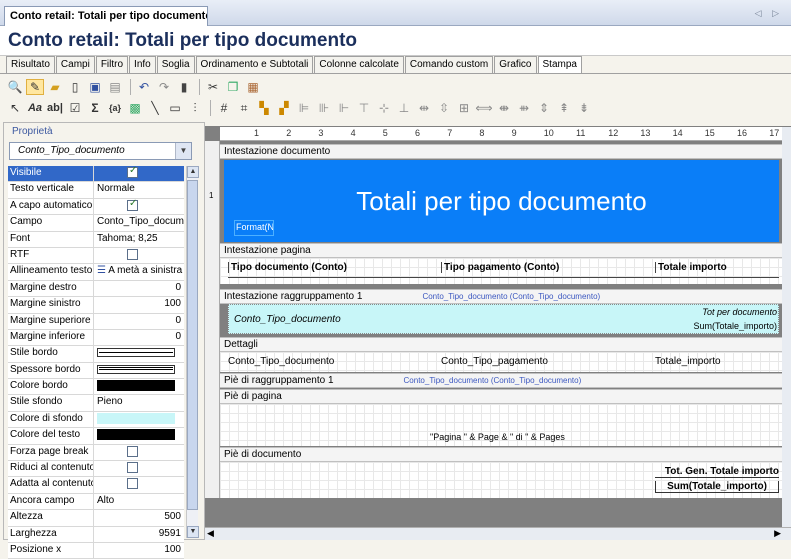 This screenshot has height=559, width=791. What do you see at coordinates (195, 108) in the screenshot?
I see `pagebreak-icon: ⫶` at bounding box center [195, 108].